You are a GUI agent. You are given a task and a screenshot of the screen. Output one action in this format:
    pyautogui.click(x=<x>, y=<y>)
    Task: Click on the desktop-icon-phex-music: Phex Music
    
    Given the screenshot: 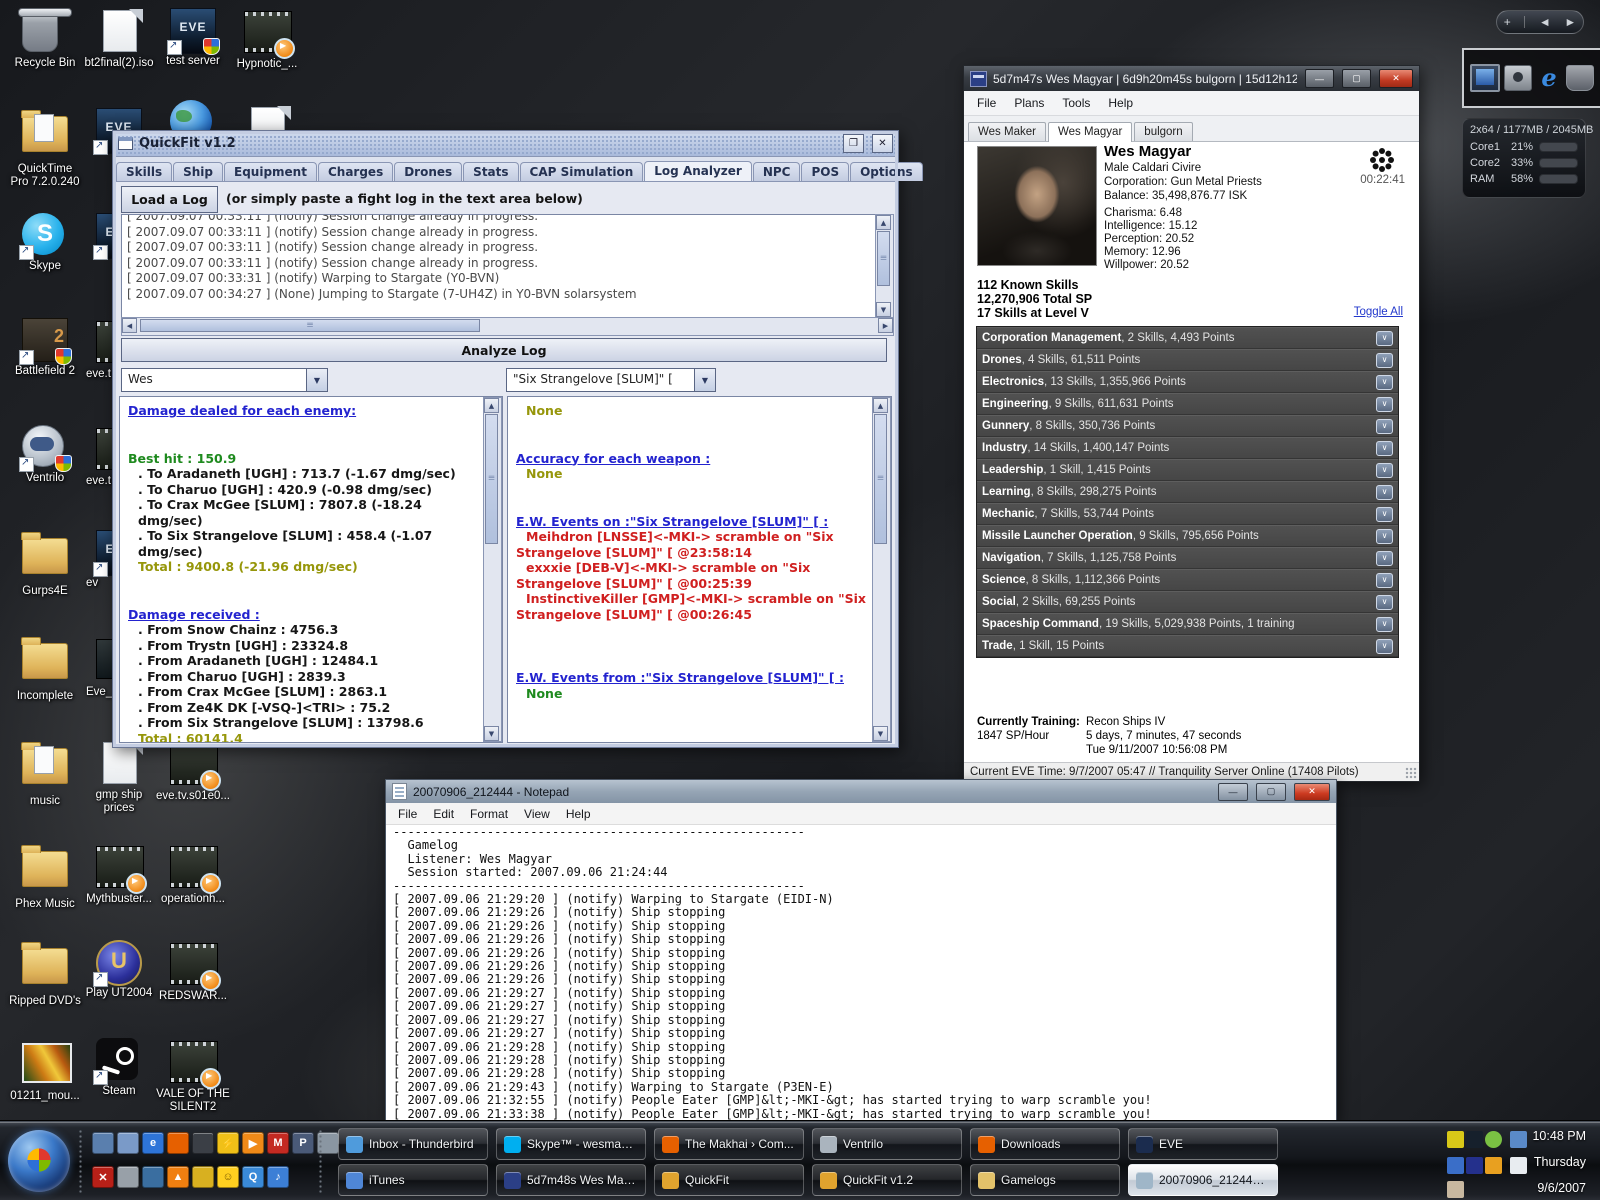 What is the action you would take?
    pyautogui.click(x=45, y=877)
    